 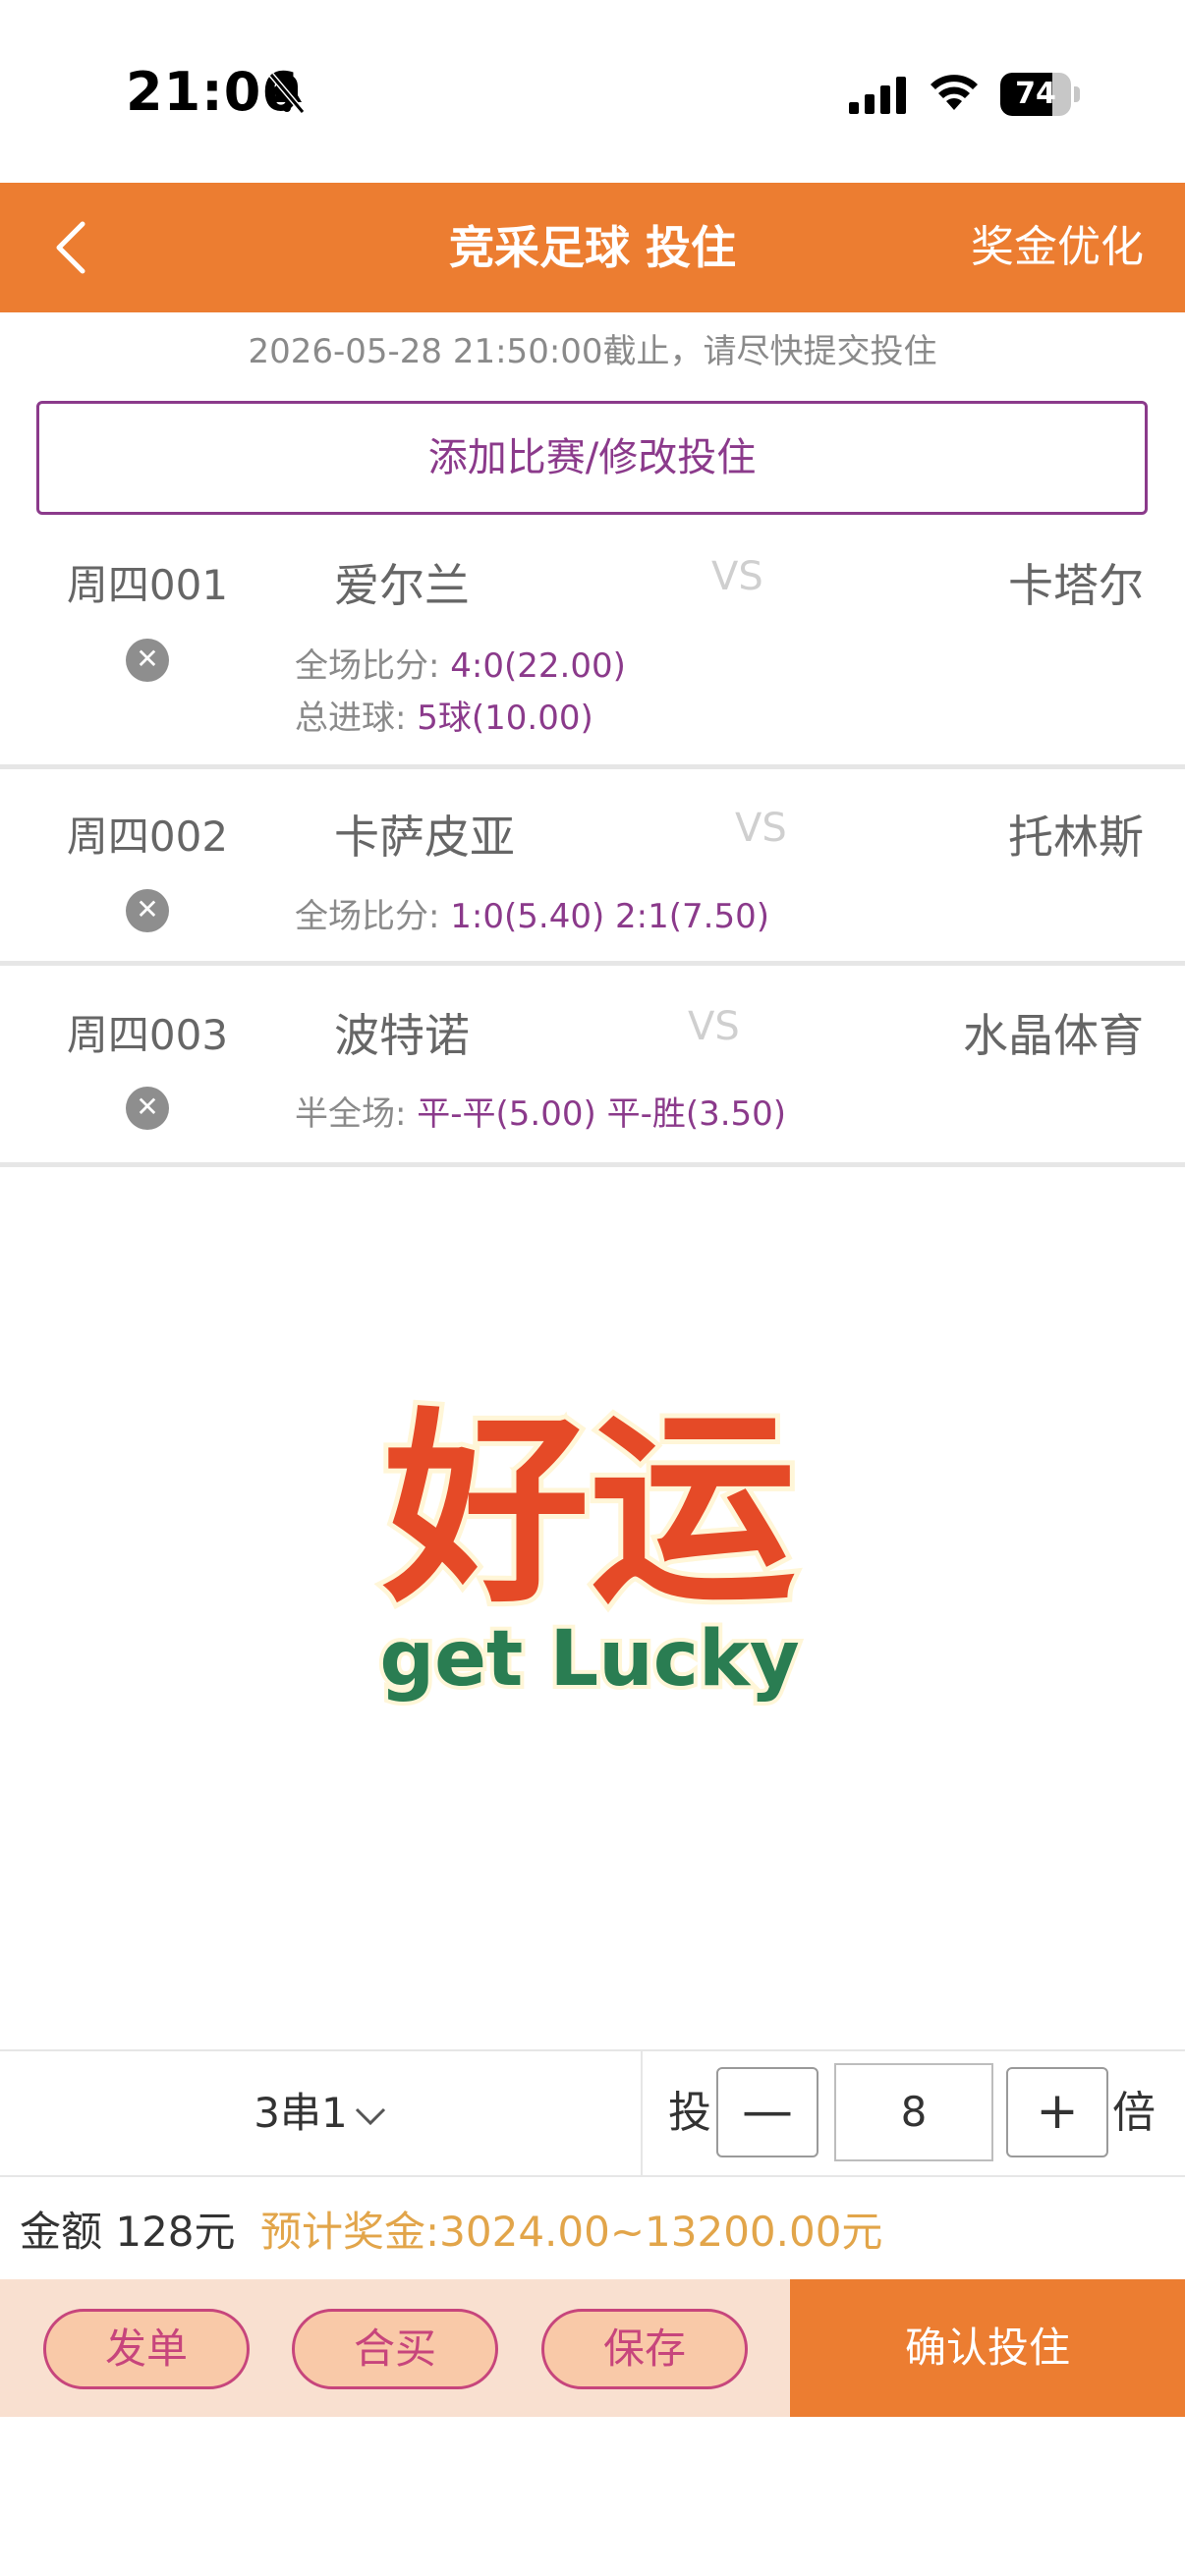 What do you see at coordinates (914, 2112) in the screenshot?
I see `multiplier-input: 8` at bounding box center [914, 2112].